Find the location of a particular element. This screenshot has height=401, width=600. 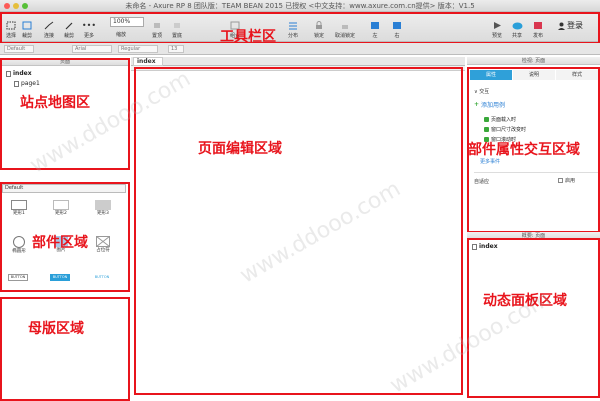

sitemap-region-label: 站点地图区 is located at coordinates (55, 103).